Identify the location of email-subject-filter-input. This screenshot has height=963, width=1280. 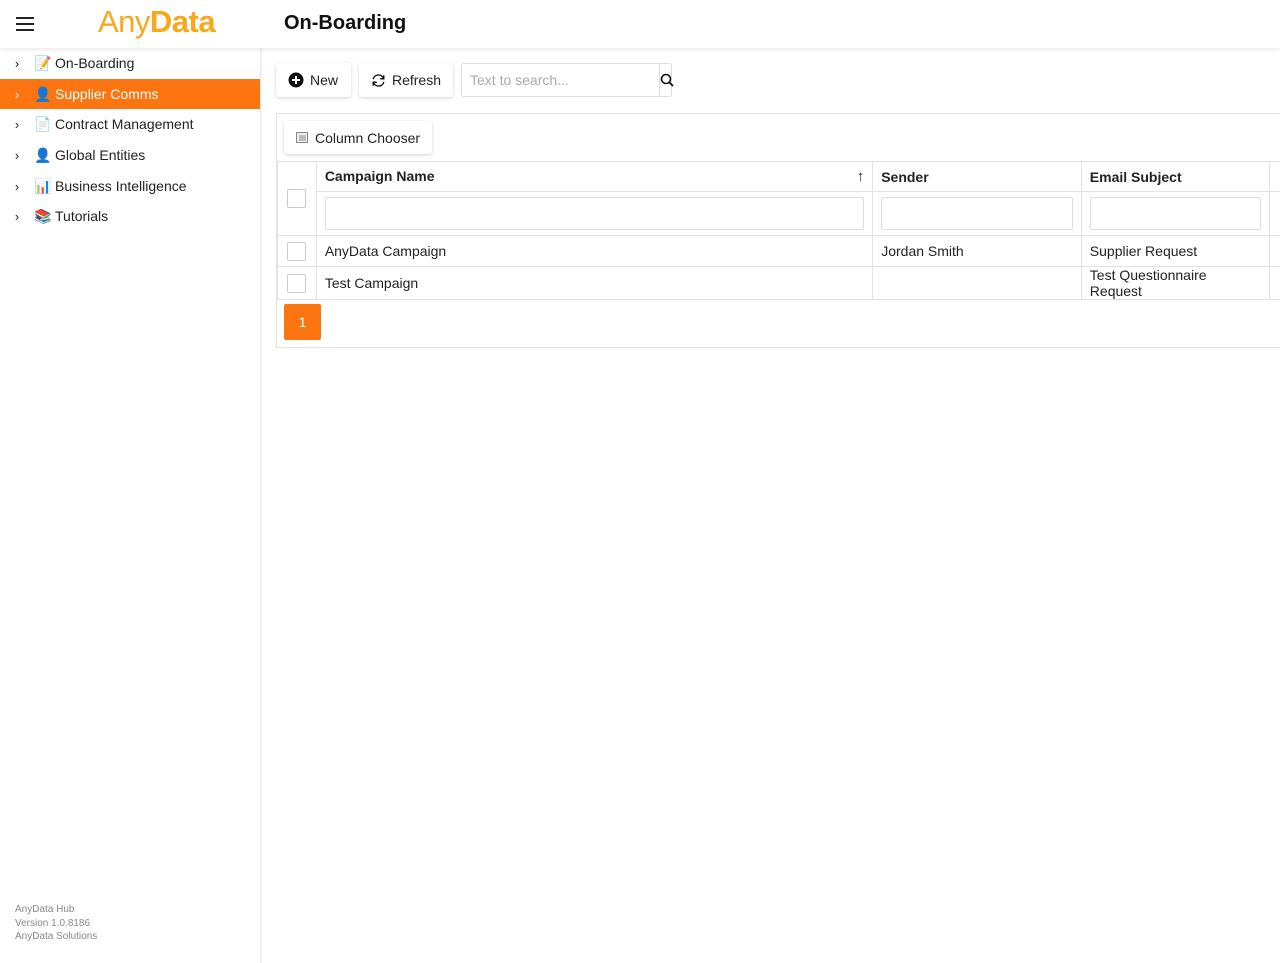
(1175, 213).